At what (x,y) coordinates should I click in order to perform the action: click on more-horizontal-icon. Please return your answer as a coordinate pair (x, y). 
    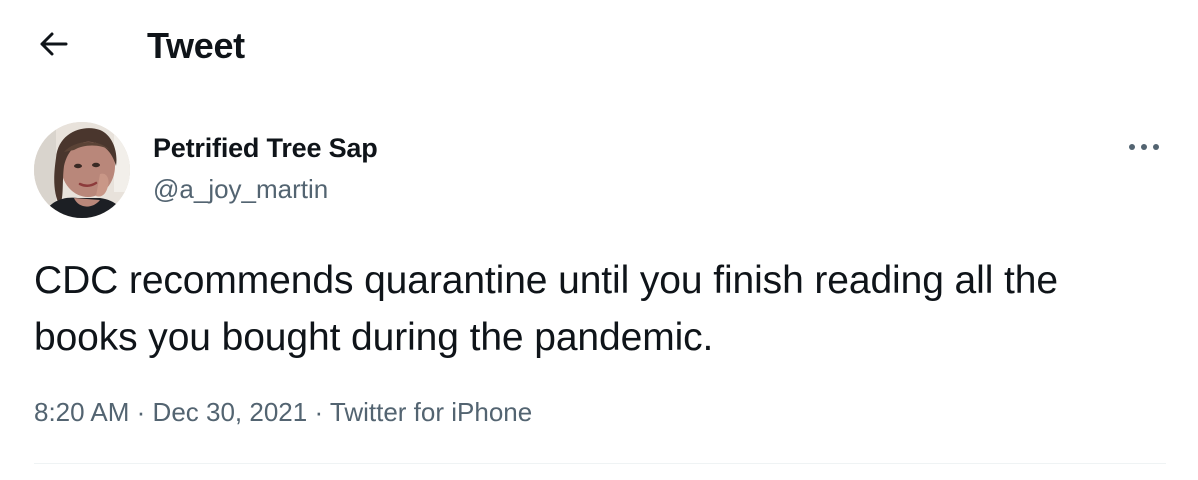
    Looking at the image, I should click on (1144, 148).